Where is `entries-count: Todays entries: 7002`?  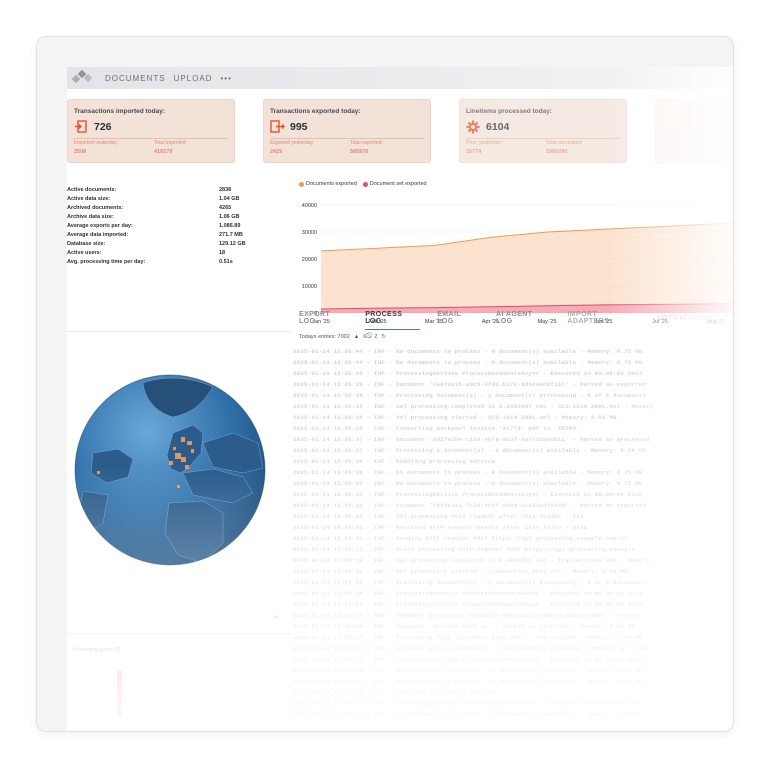
entries-count: Todays entries: 7002 is located at coordinates (324, 336).